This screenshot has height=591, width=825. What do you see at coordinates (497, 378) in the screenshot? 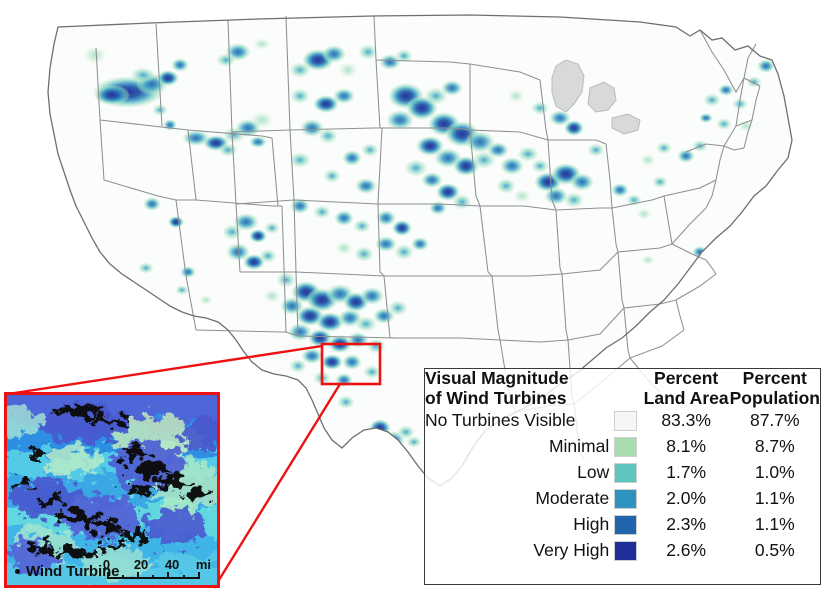
I see `legend-header-category-line1: Visual Magnitude` at bounding box center [497, 378].